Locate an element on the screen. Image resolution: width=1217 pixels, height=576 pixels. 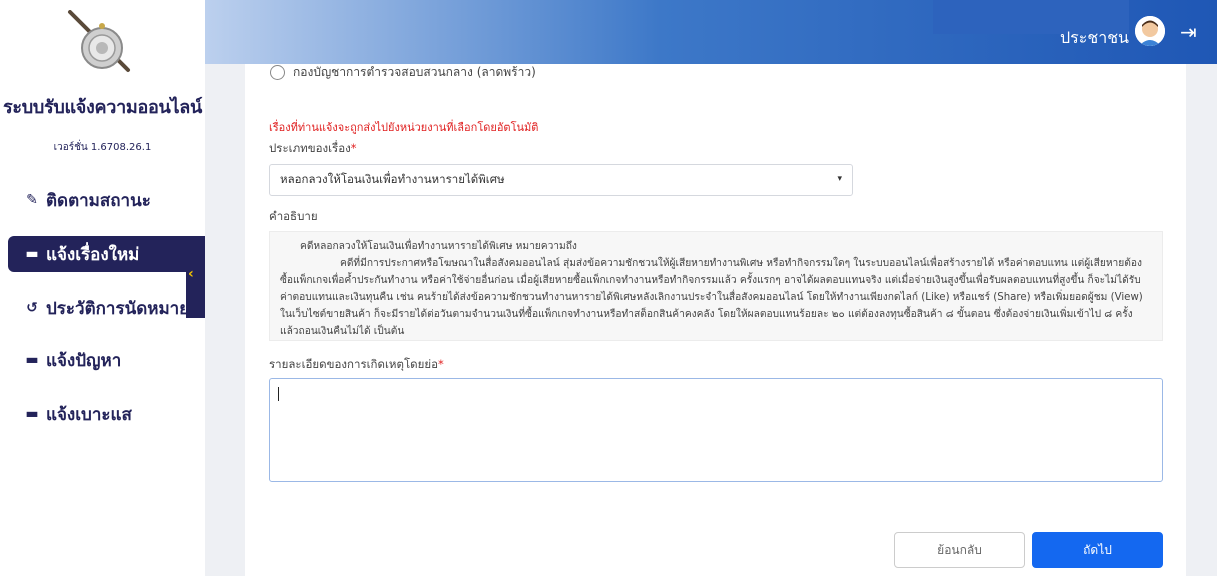
sidebar-item-label: แจ้งเบาะแส is located at coordinates (89, 414).